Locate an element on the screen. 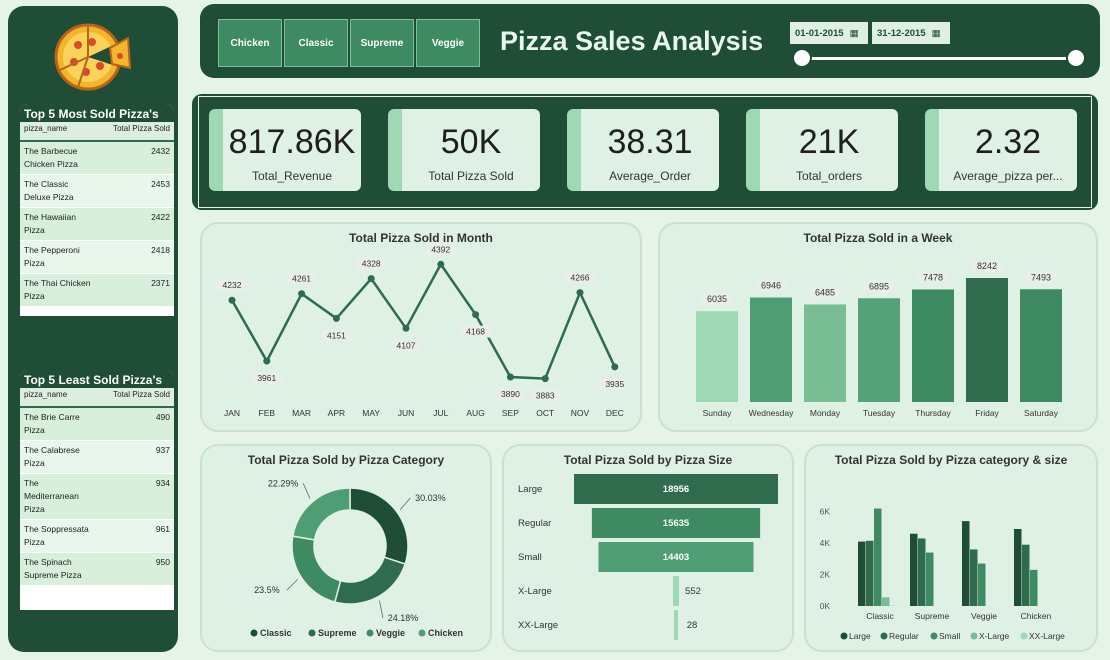 This screenshot has height=660, width=1110. pizza-name-cell: The Soppressata Pizza is located at coordinates (56, 535).